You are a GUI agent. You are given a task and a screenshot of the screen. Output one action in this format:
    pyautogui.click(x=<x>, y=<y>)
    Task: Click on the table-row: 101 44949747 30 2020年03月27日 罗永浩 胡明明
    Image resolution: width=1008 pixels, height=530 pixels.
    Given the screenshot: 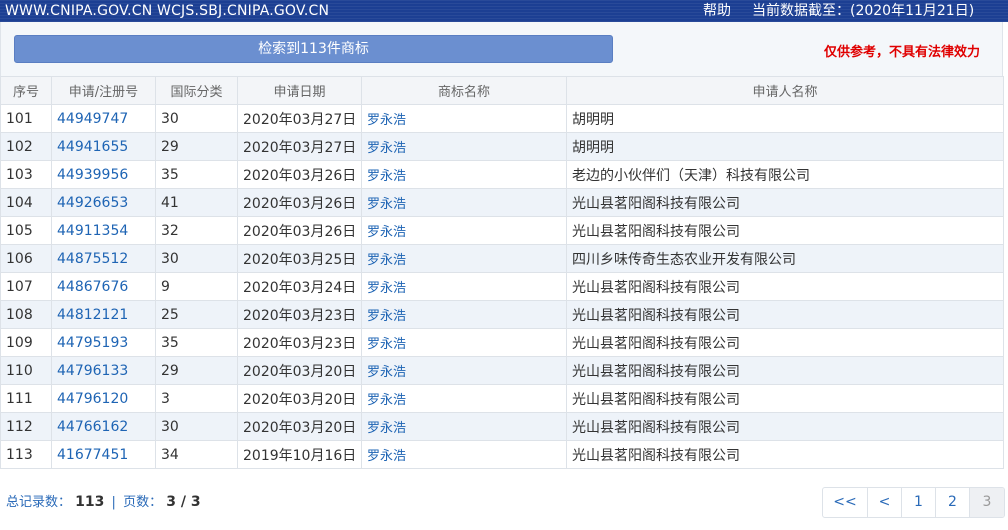 What is the action you would take?
    pyautogui.click(x=502, y=118)
    